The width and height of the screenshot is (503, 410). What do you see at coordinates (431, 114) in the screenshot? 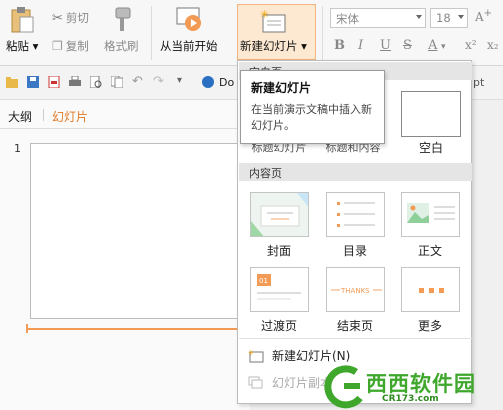
I see `layout-blank` at bounding box center [431, 114].